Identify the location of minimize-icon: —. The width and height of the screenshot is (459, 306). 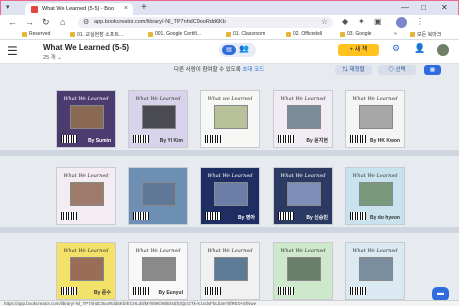
(405, 7).